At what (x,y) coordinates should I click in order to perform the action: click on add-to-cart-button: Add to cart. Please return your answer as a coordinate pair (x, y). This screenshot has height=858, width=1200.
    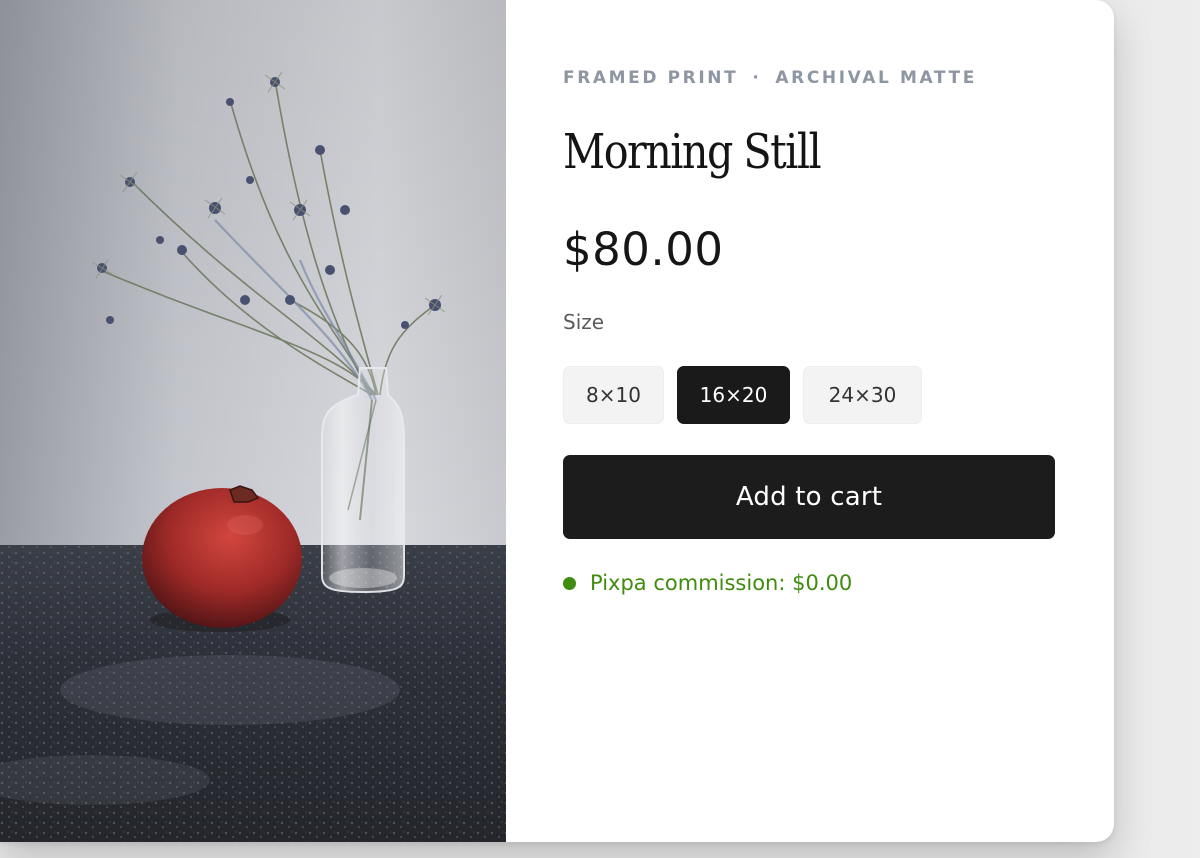
    Looking at the image, I should click on (809, 497).